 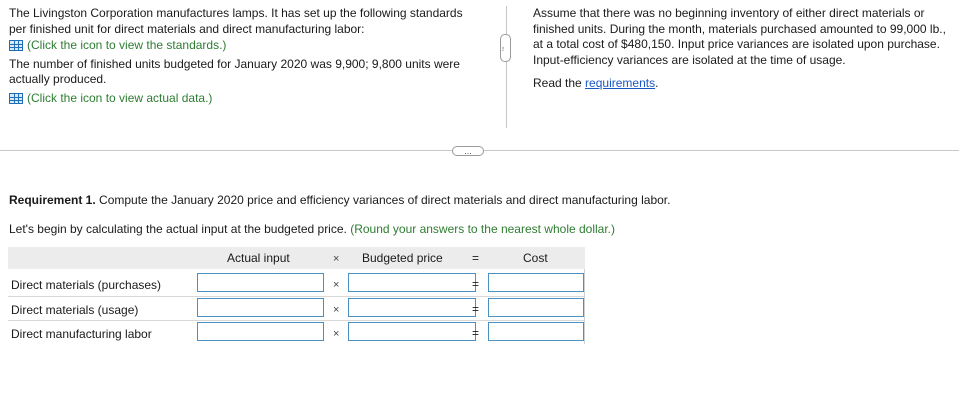 What do you see at coordinates (75, 310) in the screenshot?
I see `row-label-dm-usage: Direct materials (usage)` at bounding box center [75, 310].